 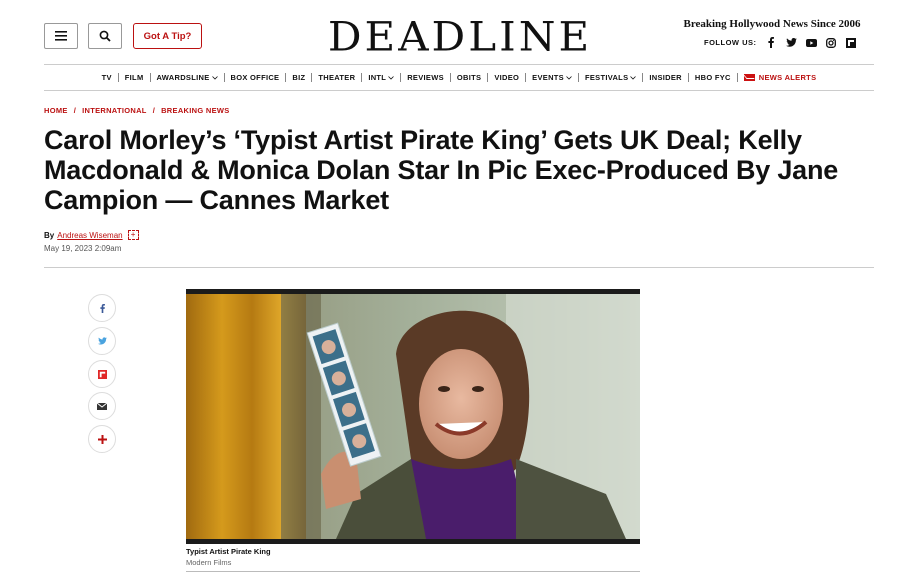 I want to click on nav-item-insider: INSIDER, so click(x=665, y=77).